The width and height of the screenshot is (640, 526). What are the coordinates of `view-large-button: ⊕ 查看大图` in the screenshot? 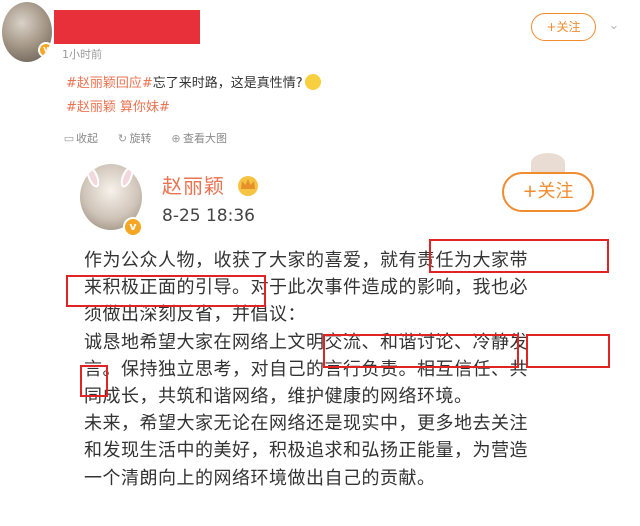 It's located at (198, 138).